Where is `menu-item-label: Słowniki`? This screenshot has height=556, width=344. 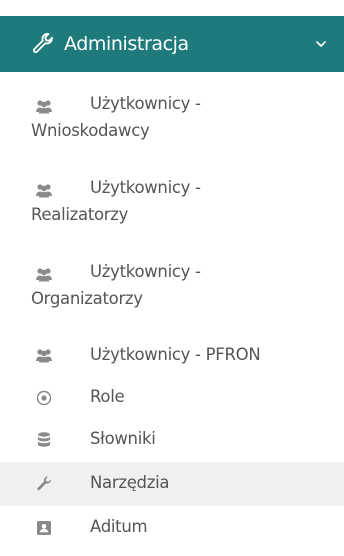 menu-item-label: Słowniki is located at coordinates (123, 438).